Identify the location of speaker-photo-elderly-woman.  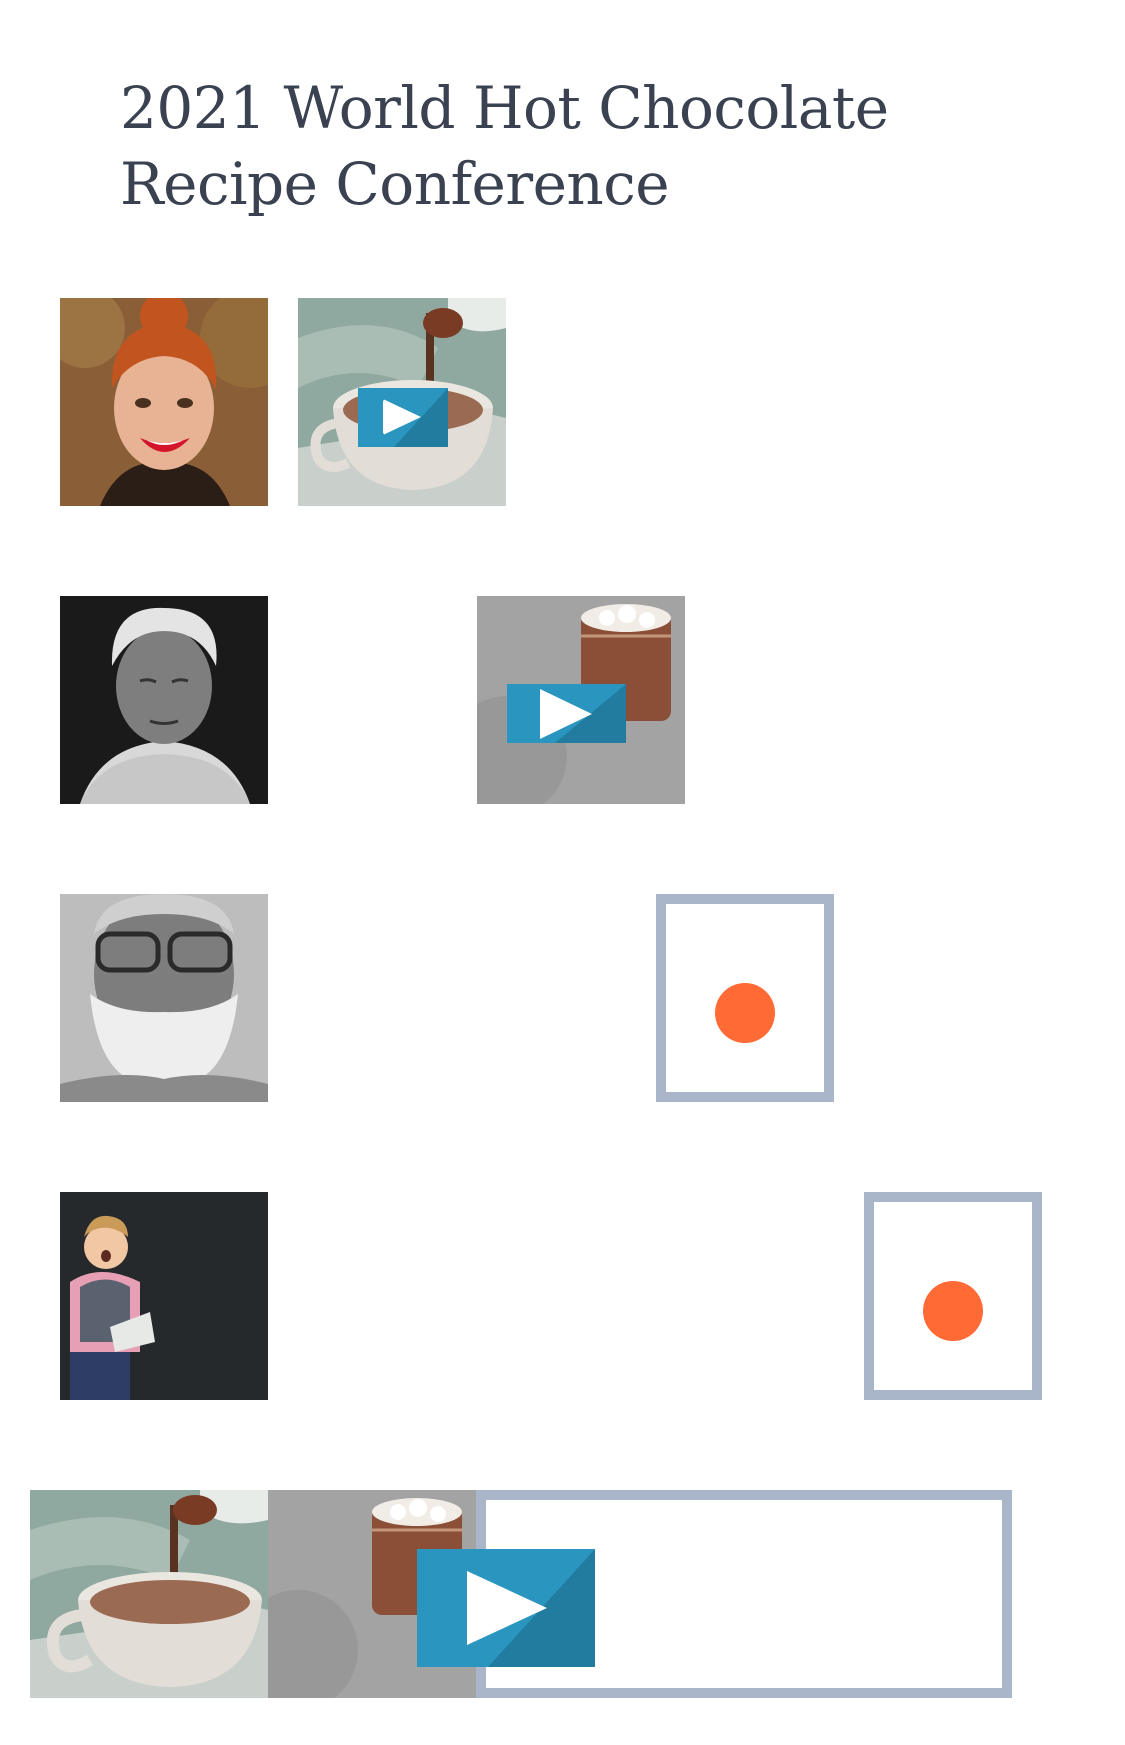
(164, 700).